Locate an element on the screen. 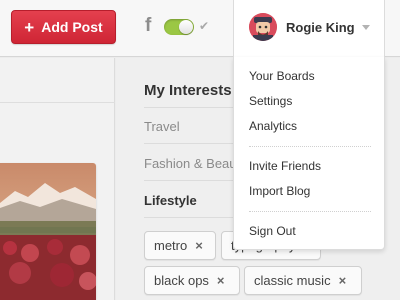 This screenshot has height=300, width=400. menu-item-import-blog: Import Blog is located at coordinates (279, 191).